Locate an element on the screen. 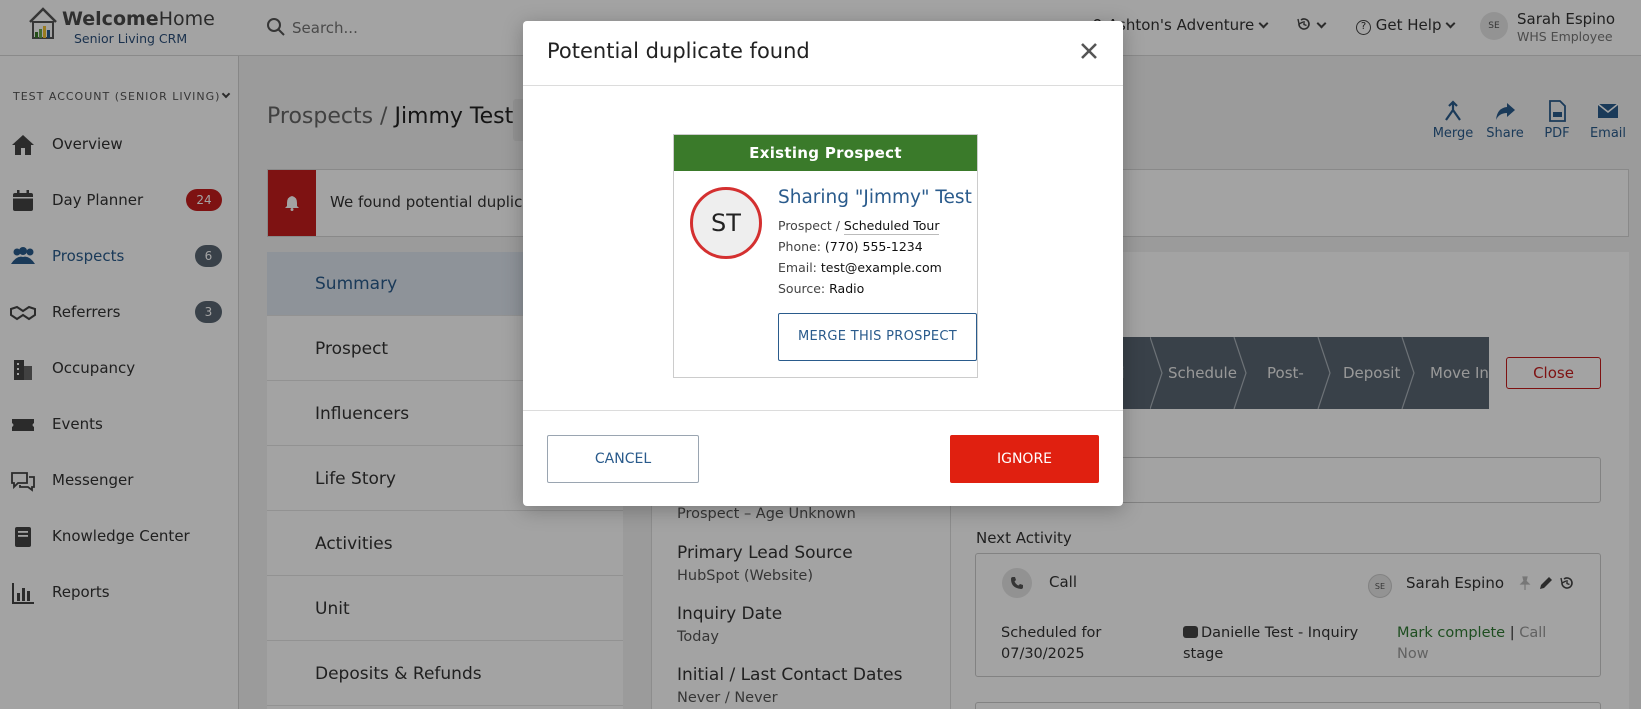  prospect-source: Source: Radio is located at coordinates (821, 288).